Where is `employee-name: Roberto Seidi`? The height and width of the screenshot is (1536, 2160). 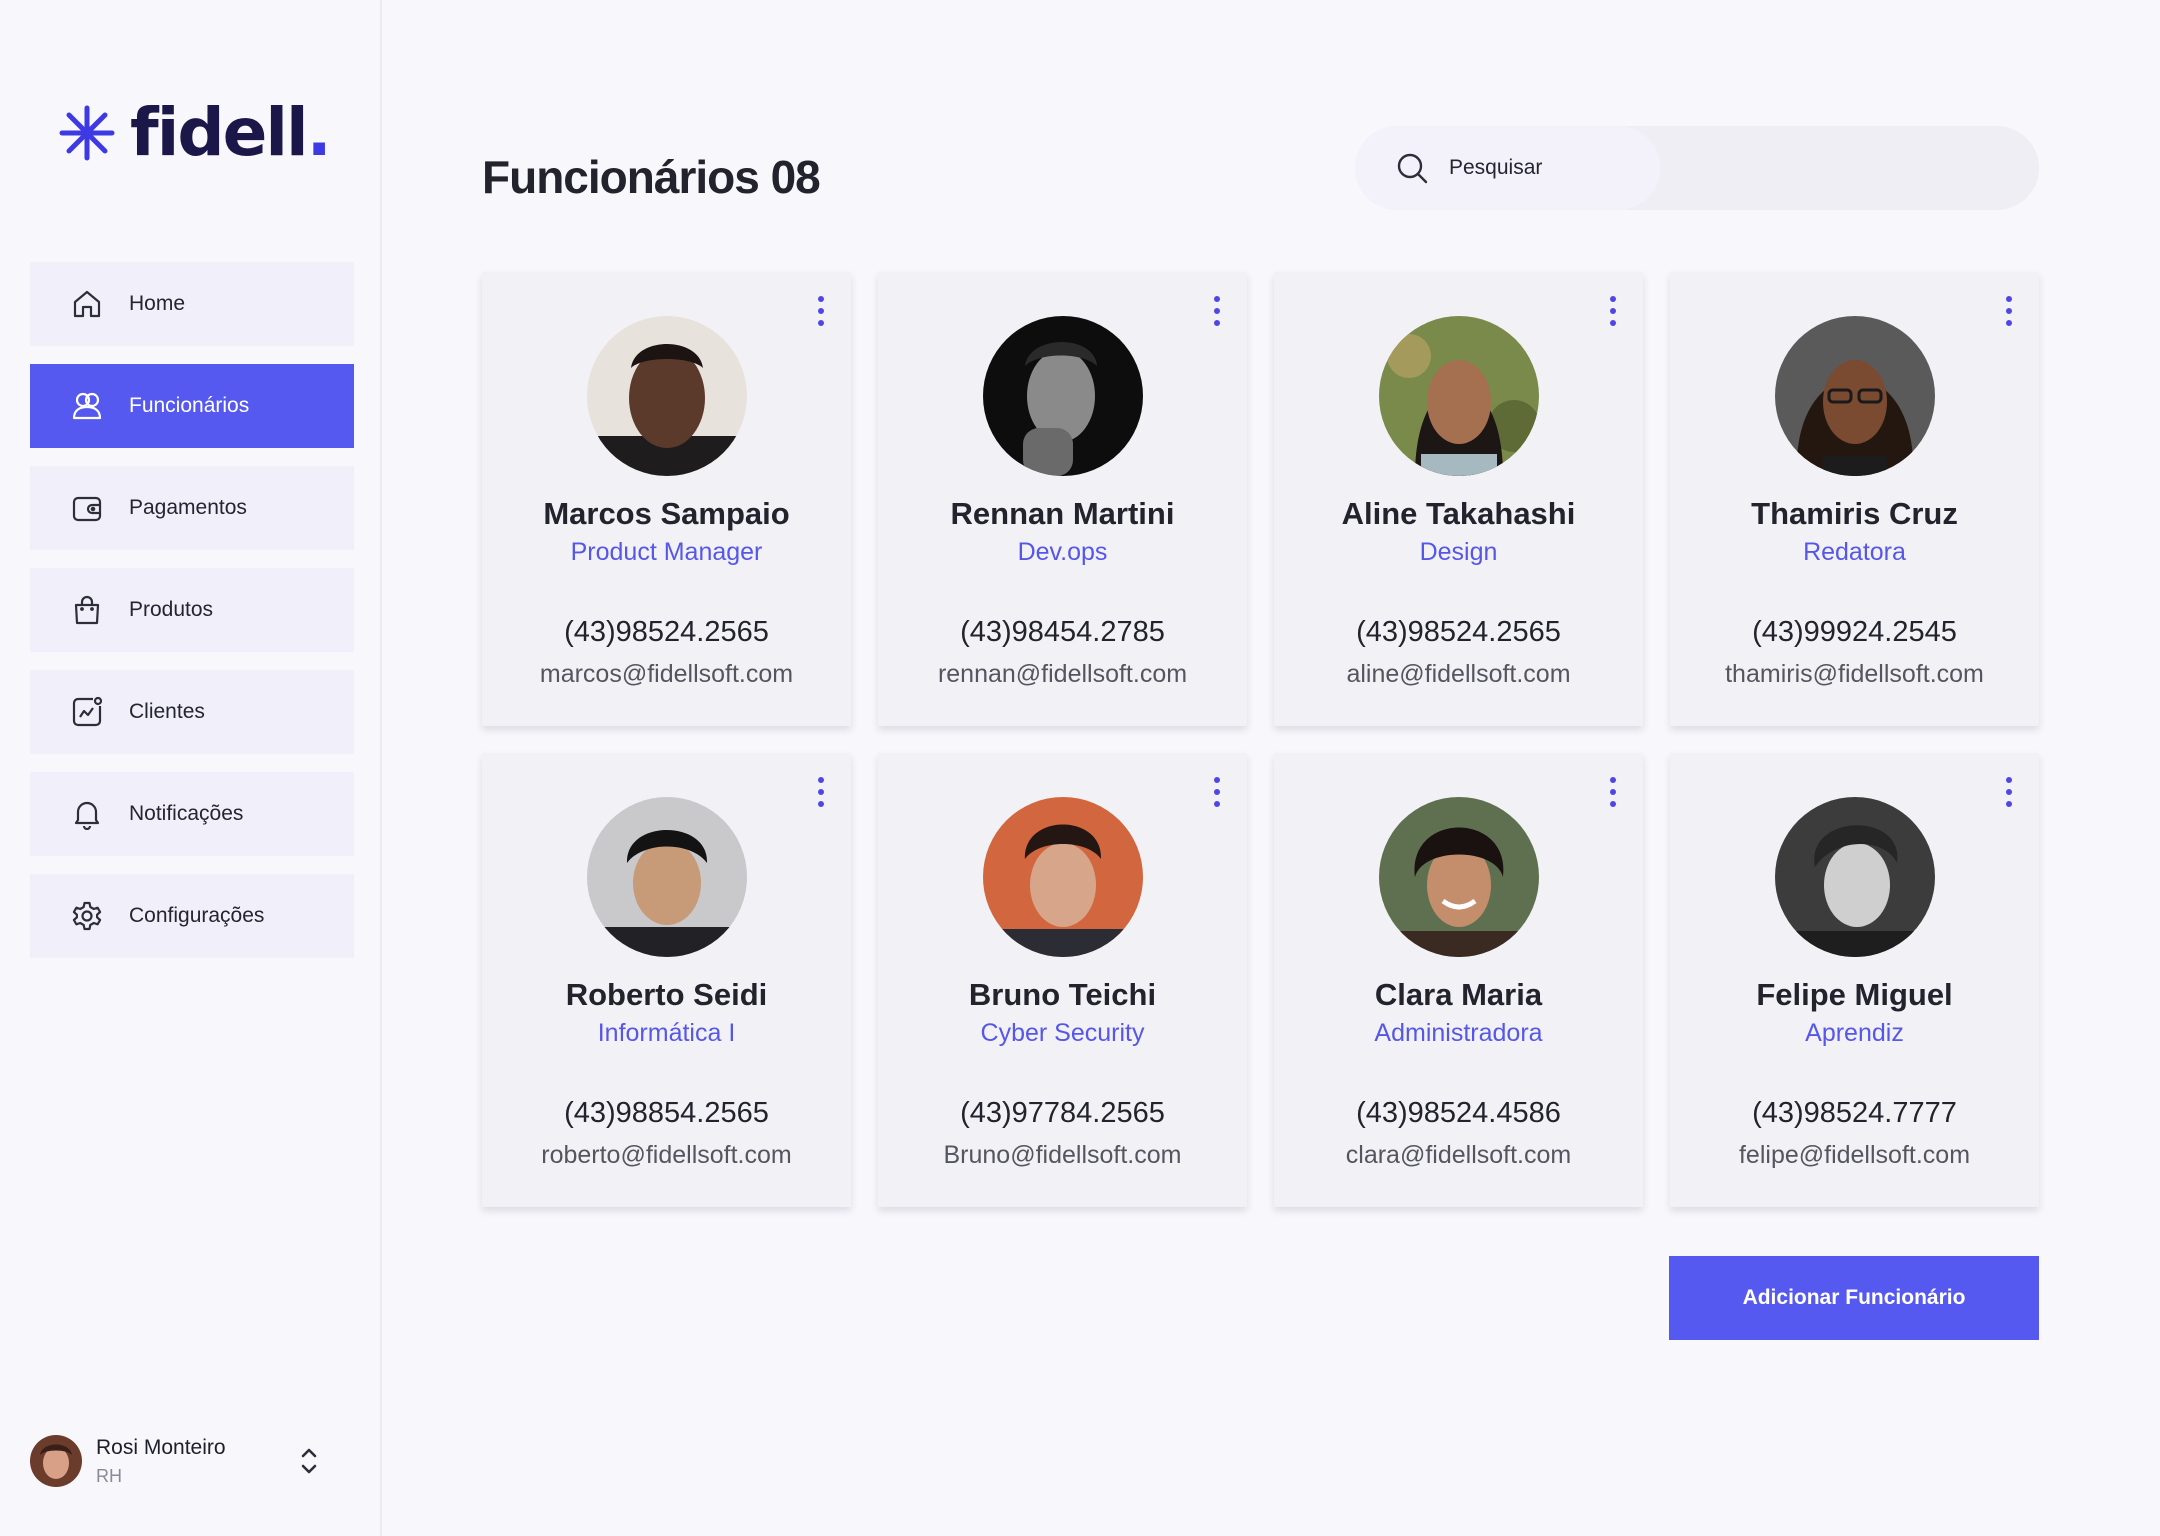
employee-name: Roberto Seidi is located at coordinates (666, 994).